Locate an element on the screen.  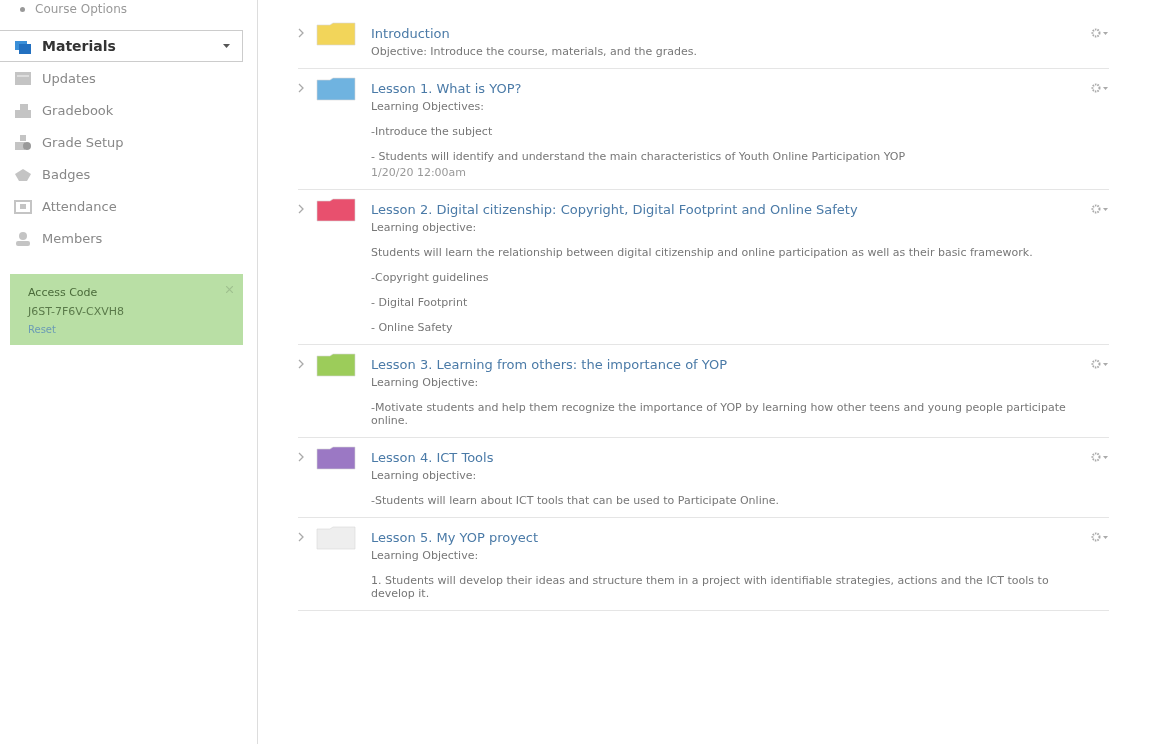
person-icon is located at coordinates (23, 238).